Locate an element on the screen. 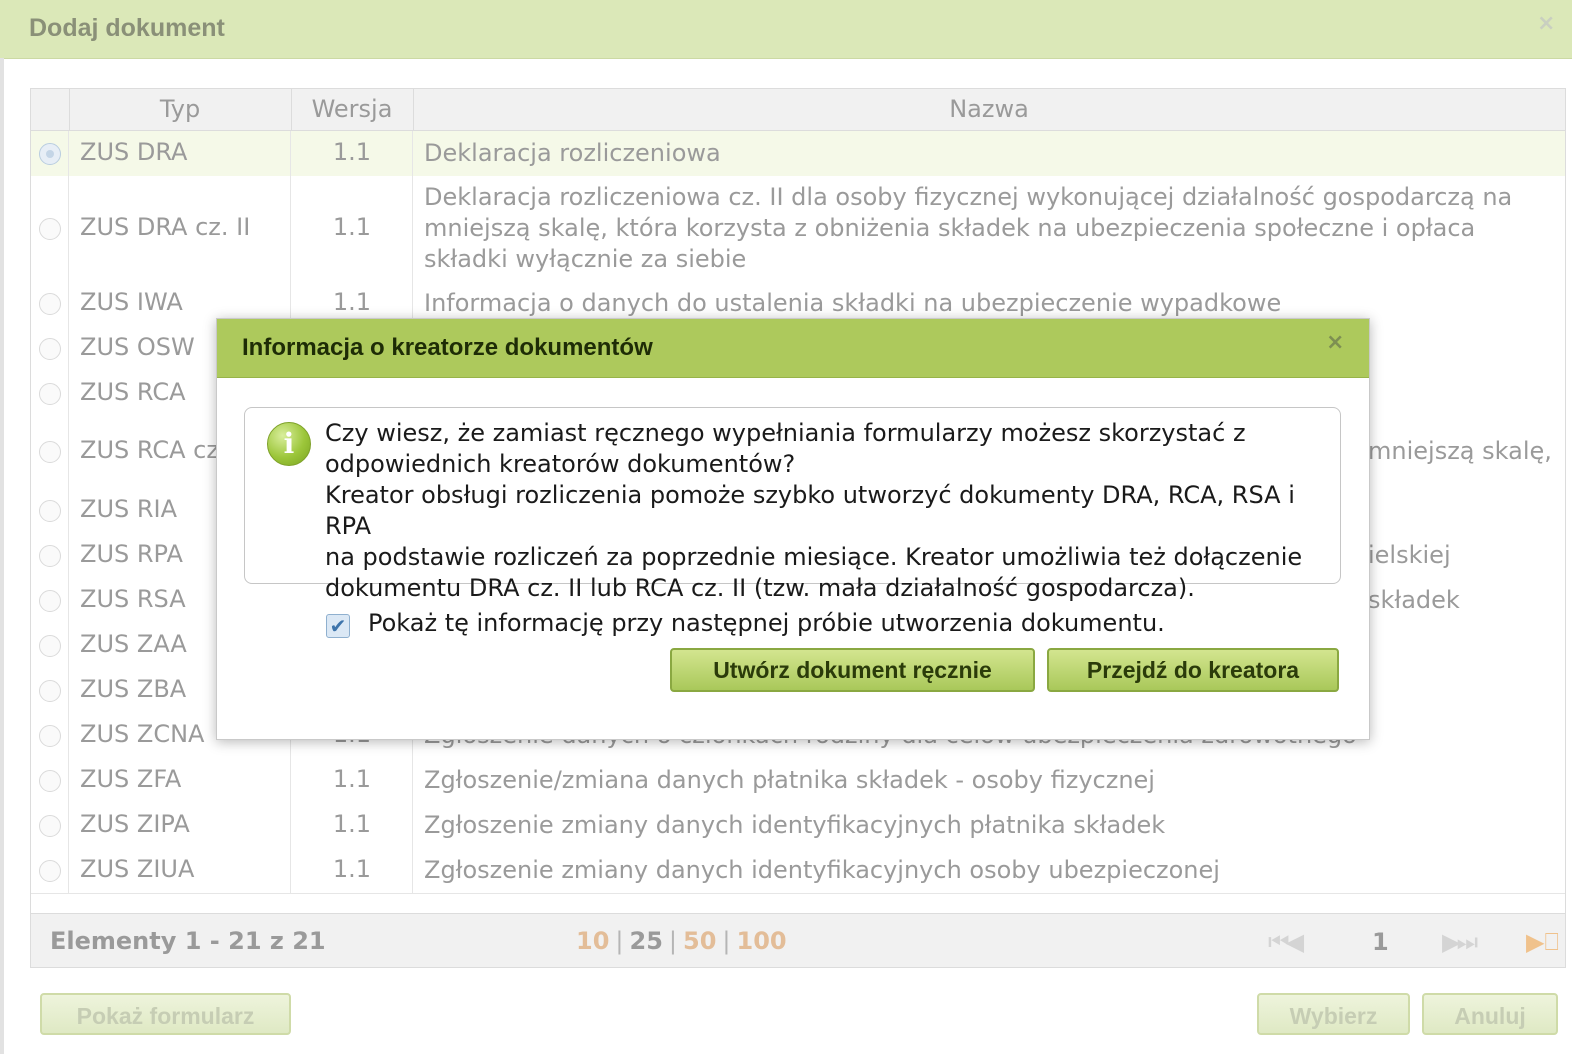  current-page: 1 is located at coordinates (1380, 942).